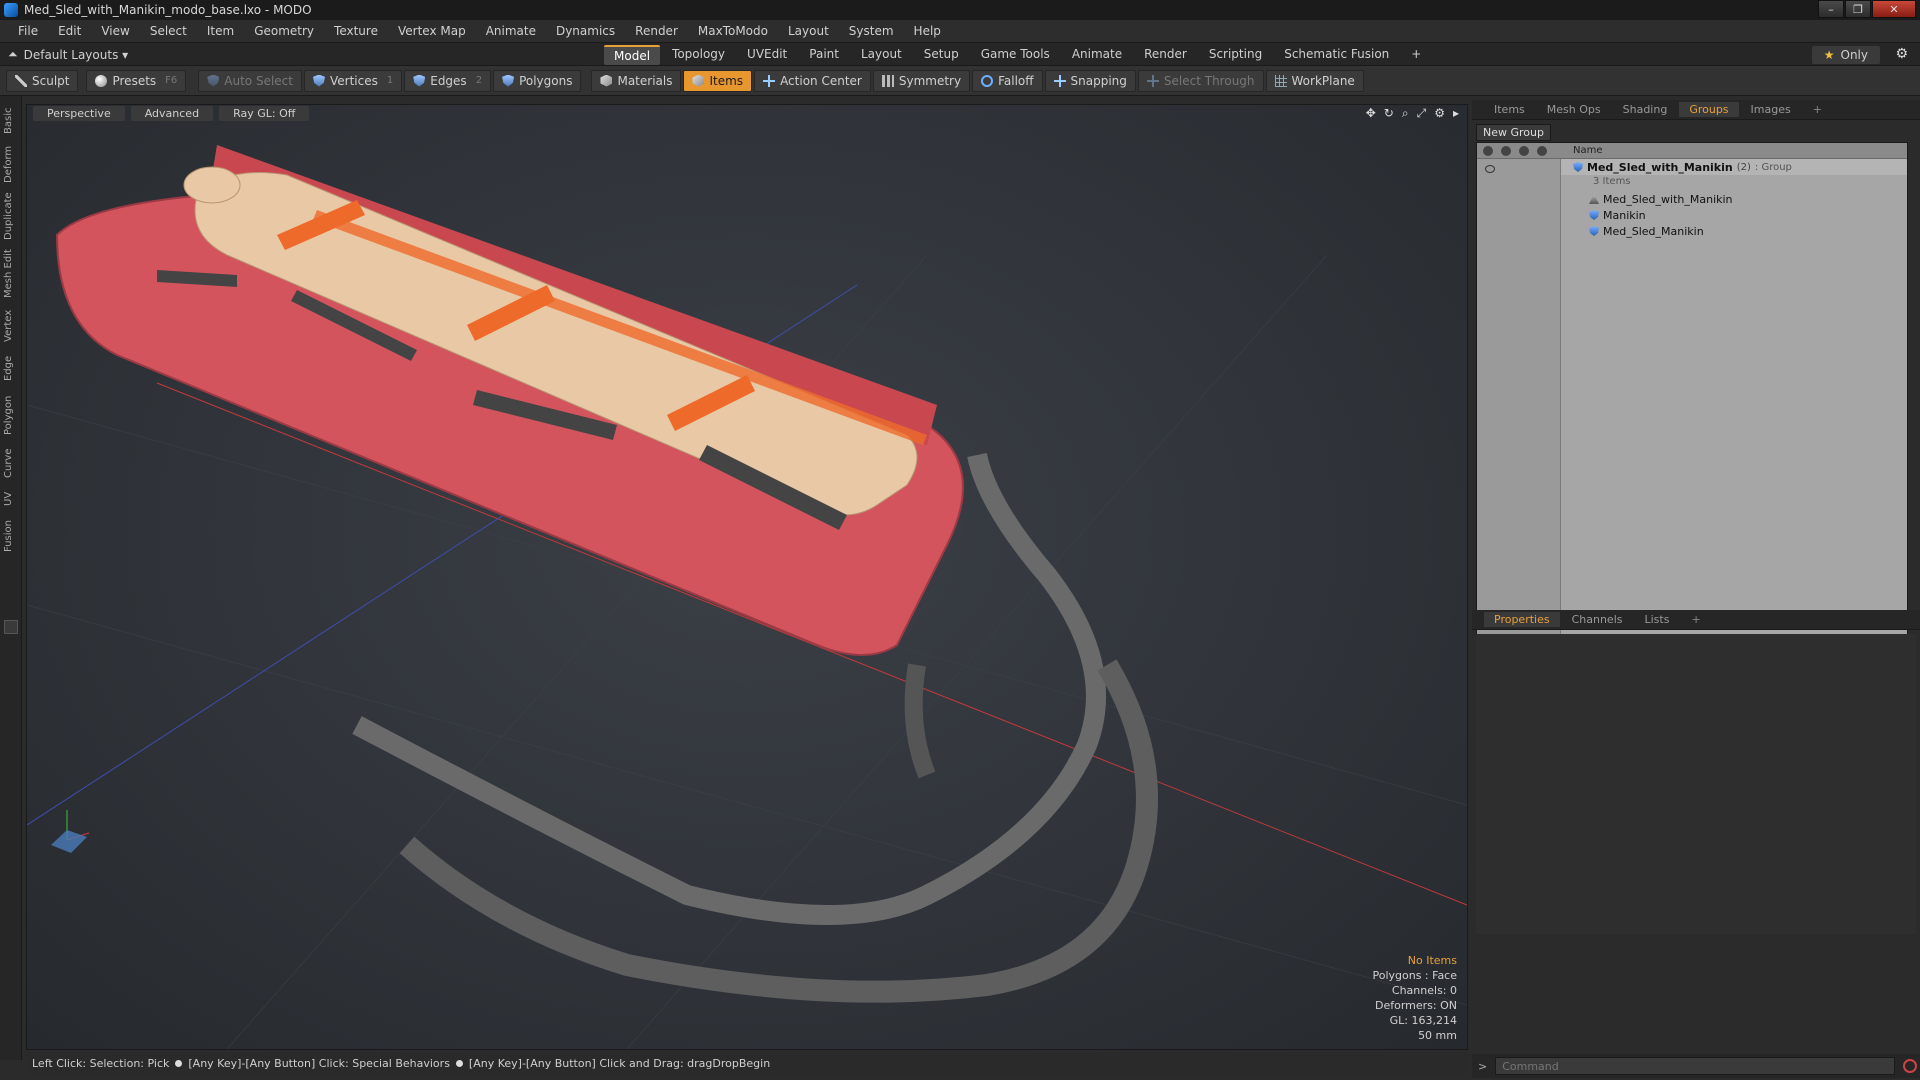  I want to click on tab-paint: Paint, so click(824, 55).